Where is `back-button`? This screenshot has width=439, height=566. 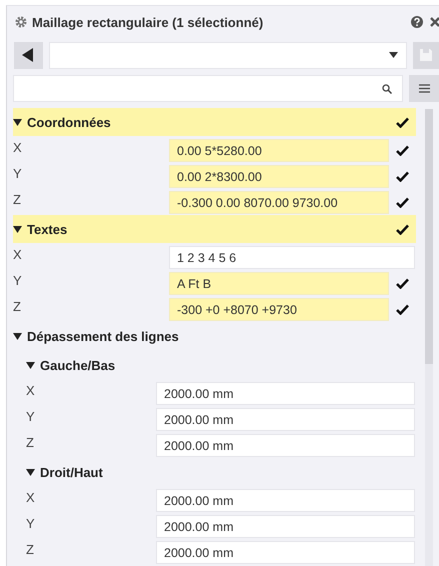
back-button is located at coordinates (28, 55).